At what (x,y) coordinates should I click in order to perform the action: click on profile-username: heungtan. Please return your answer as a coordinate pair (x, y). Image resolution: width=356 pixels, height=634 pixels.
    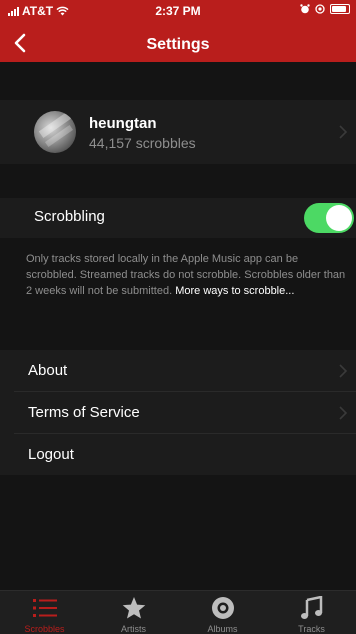
    Looking at the image, I should click on (123, 123).